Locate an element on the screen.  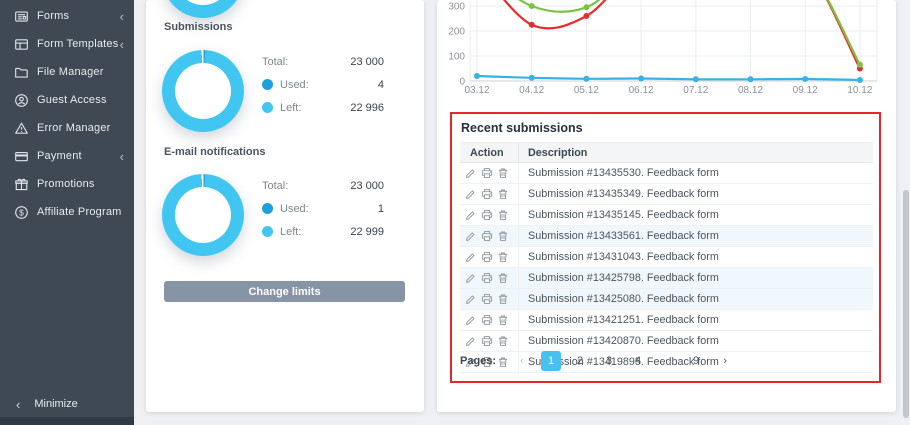
sidebar-item-file-manager: File Manager is located at coordinates (67, 72).